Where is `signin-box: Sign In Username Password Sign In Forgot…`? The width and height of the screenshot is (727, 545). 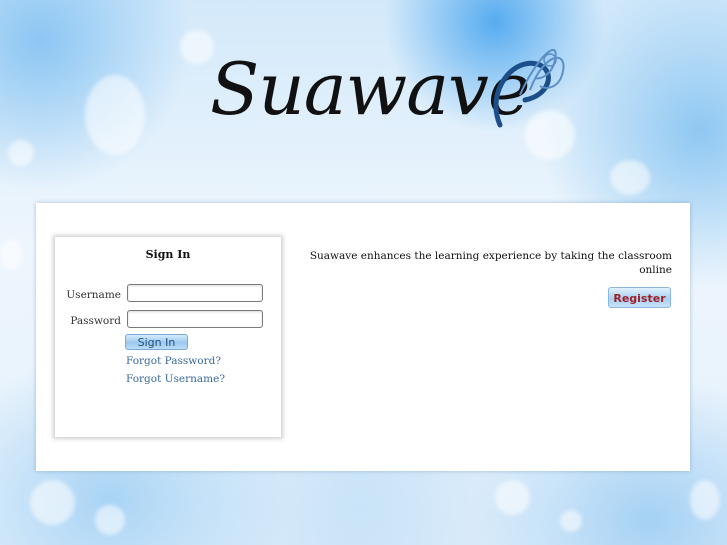
signin-box: Sign In Username Password Sign In Forgot… is located at coordinates (168, 337).